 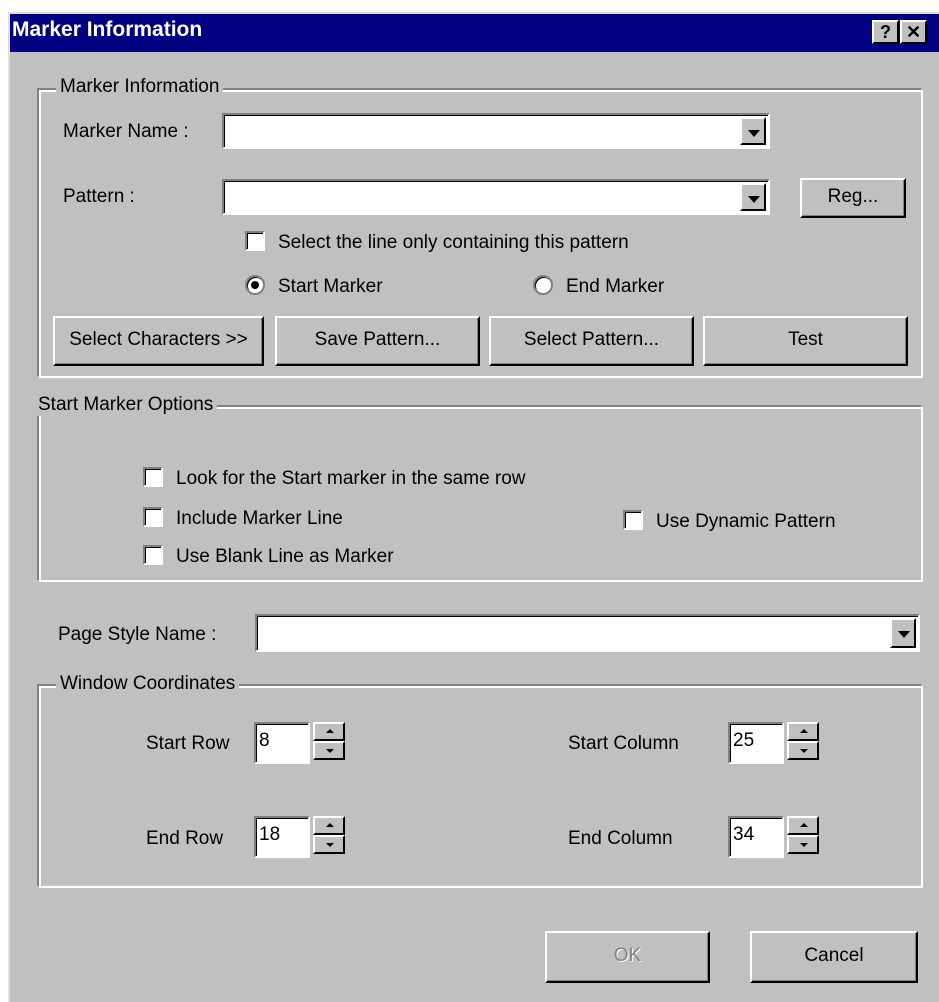 What do you see at coordinates (282, 743) in the screenshot?
I see `start-row-input: 8` at bounding box center [282, 743].